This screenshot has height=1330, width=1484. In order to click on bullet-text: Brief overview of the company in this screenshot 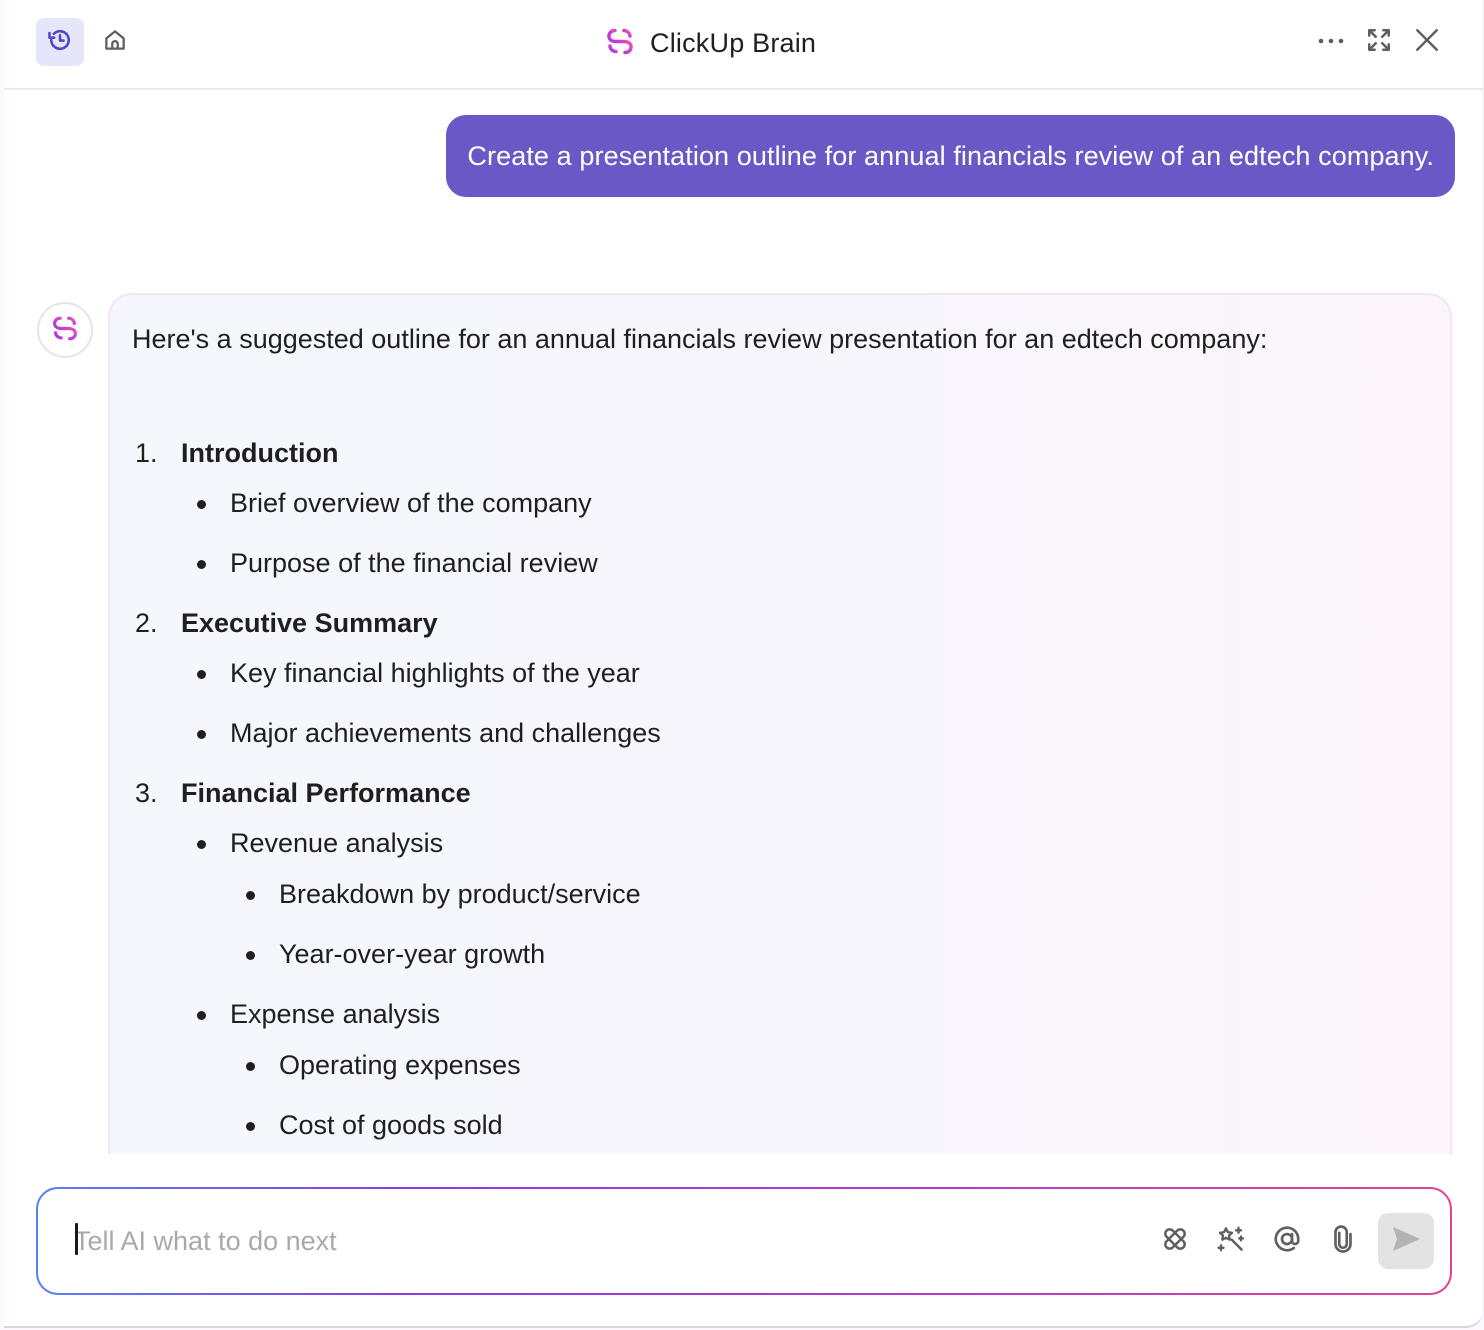, I will do `click(411, 503)`.